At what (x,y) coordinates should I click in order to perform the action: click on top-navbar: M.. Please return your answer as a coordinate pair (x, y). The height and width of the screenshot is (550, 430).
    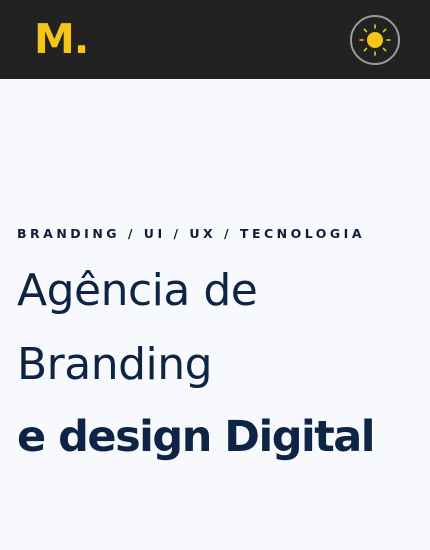
    Looking at the image, I should click on (215, 39).